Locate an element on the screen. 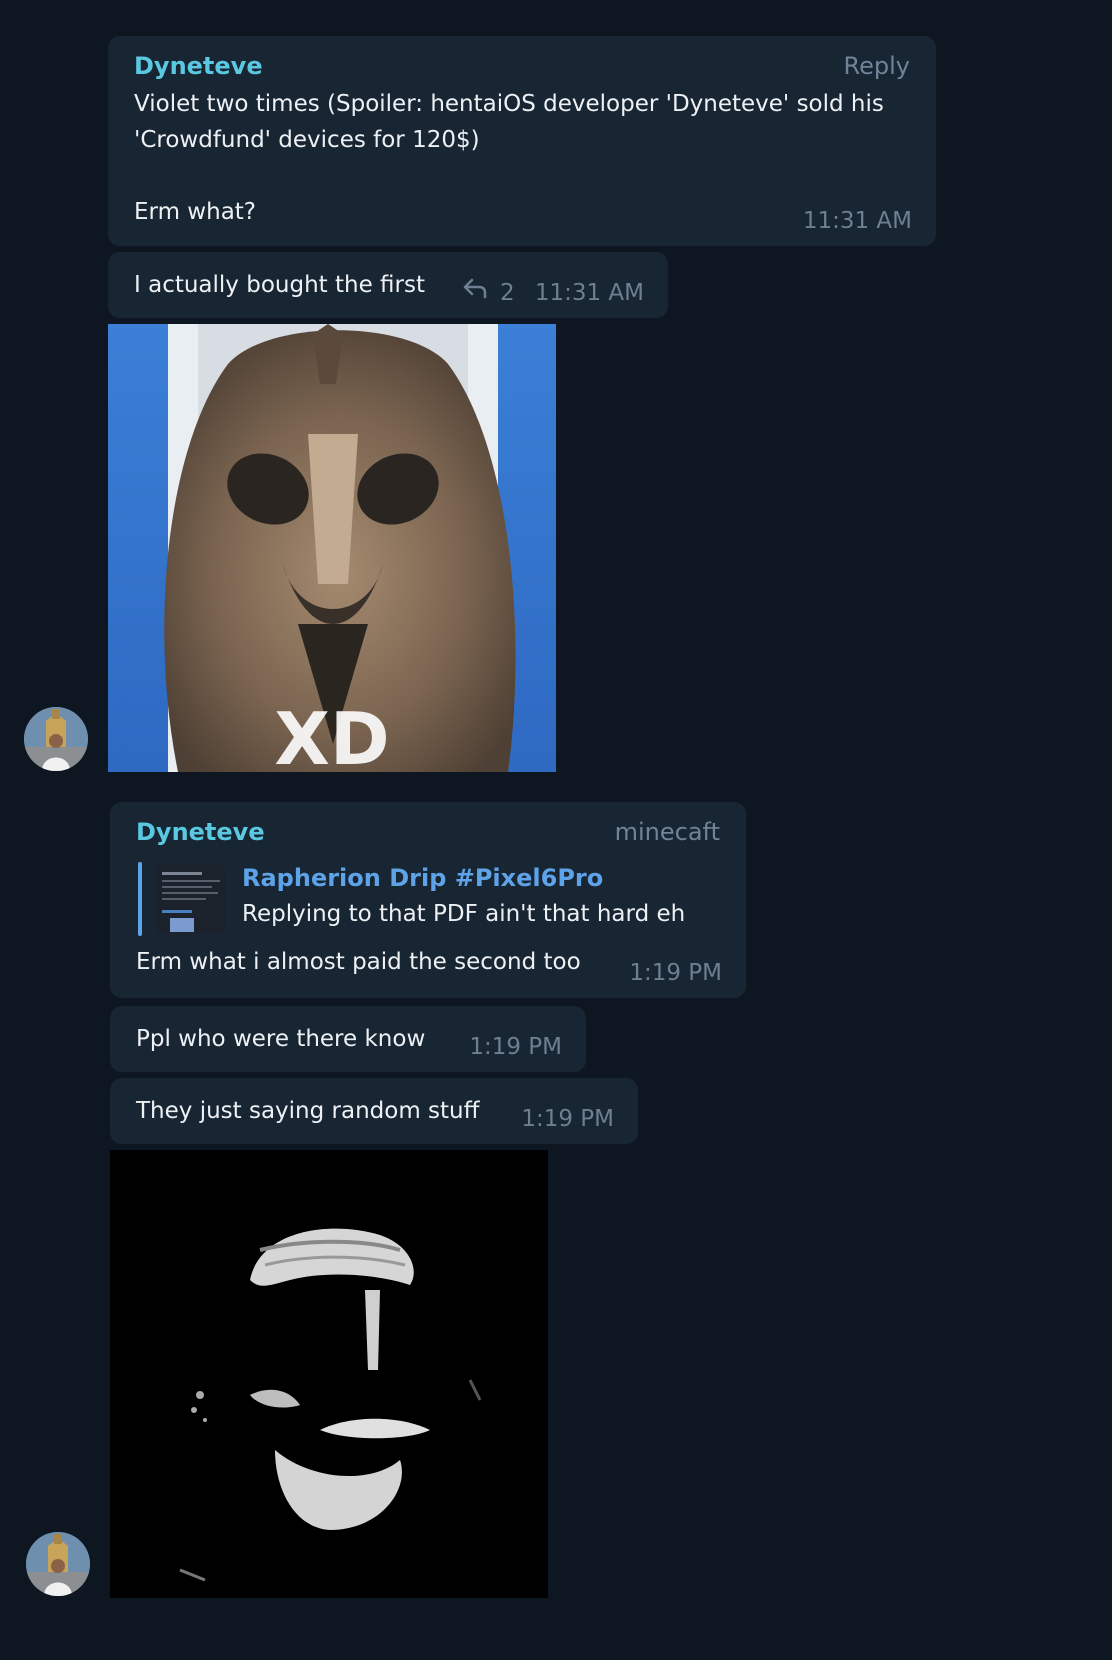  message-bubble-2: I actually bought the first 2 11:31 AM is located at coordinates (388, 285).